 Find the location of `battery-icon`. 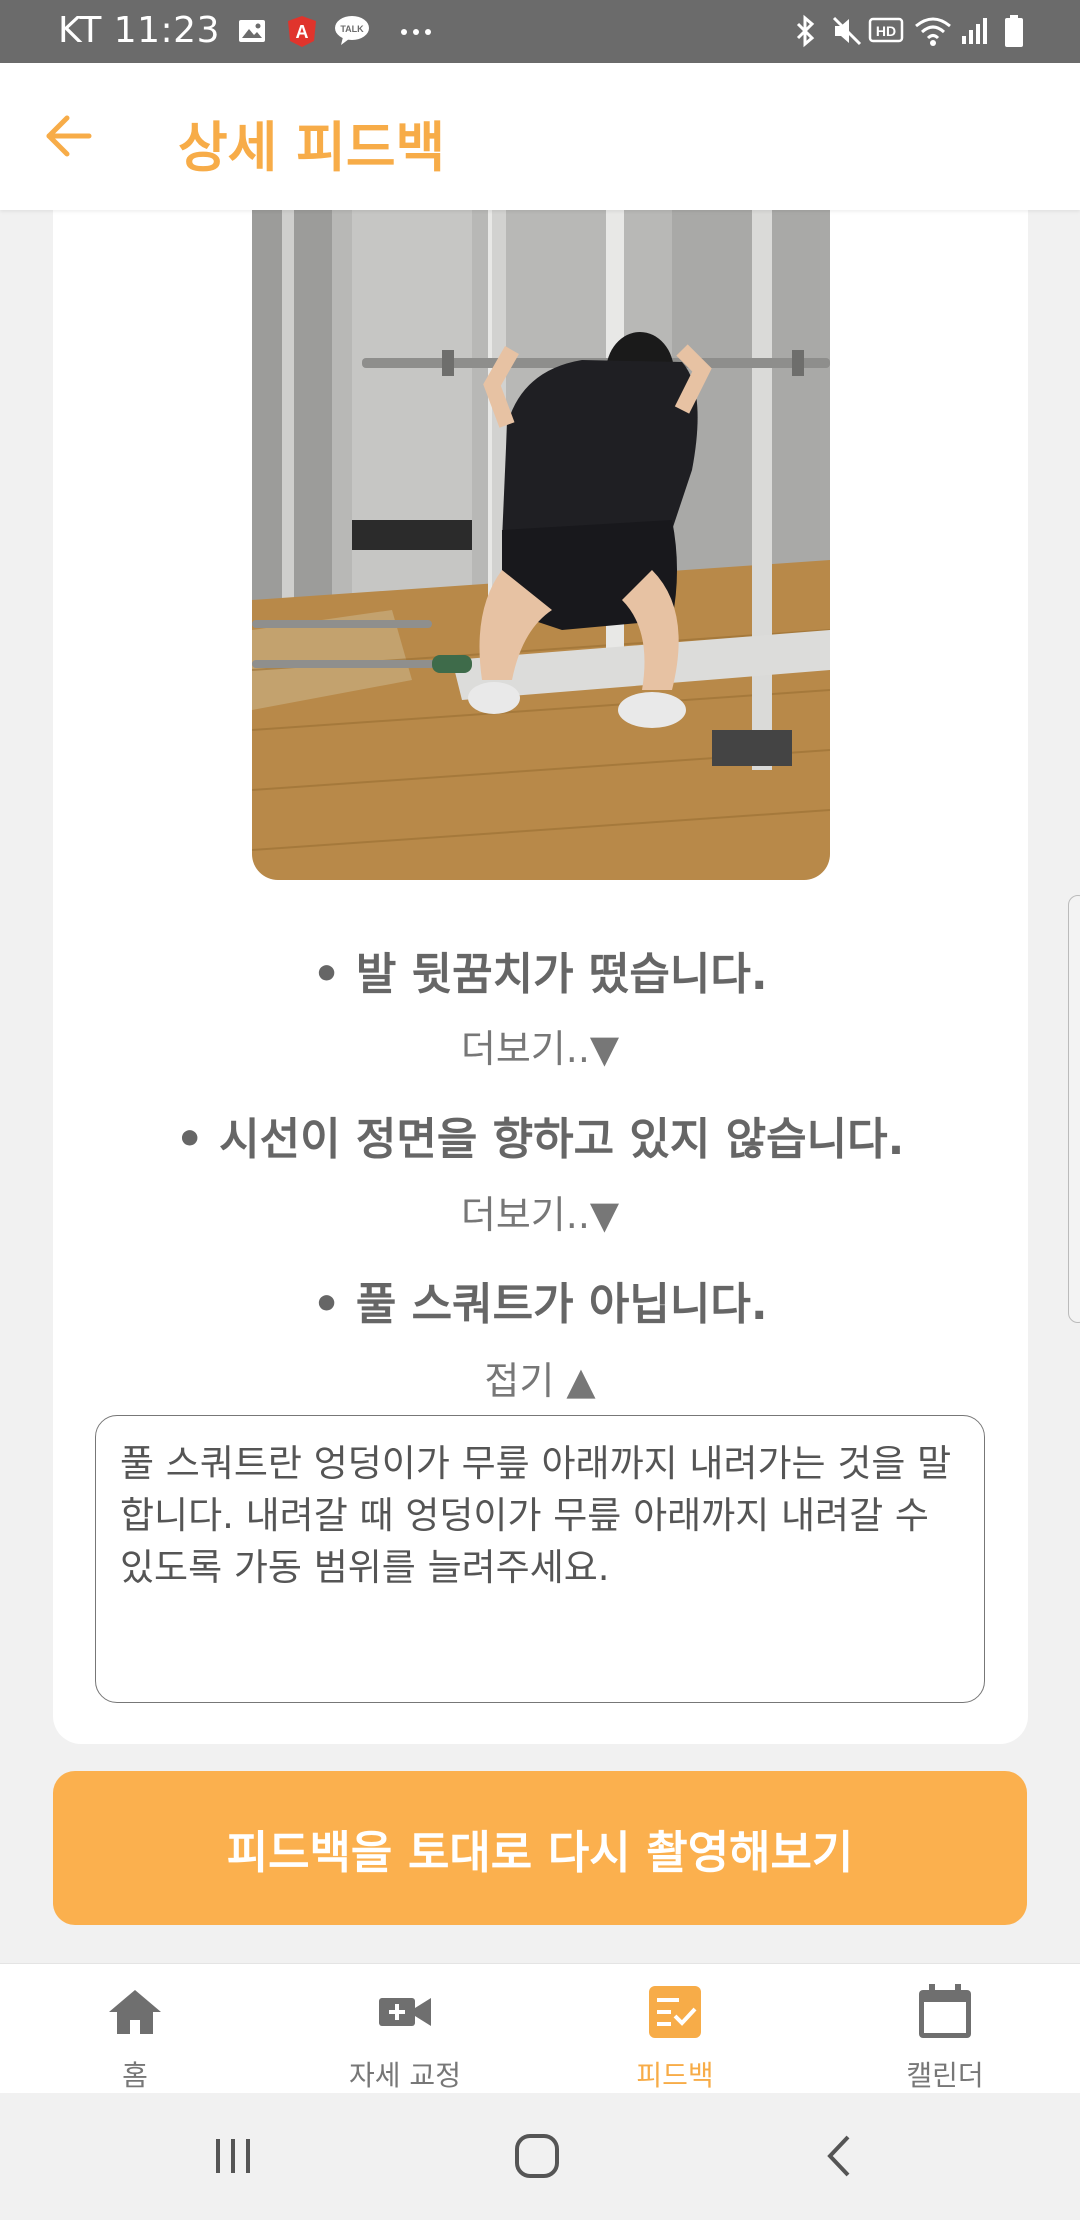

battery-icon is located at coordinates (1014, 31).